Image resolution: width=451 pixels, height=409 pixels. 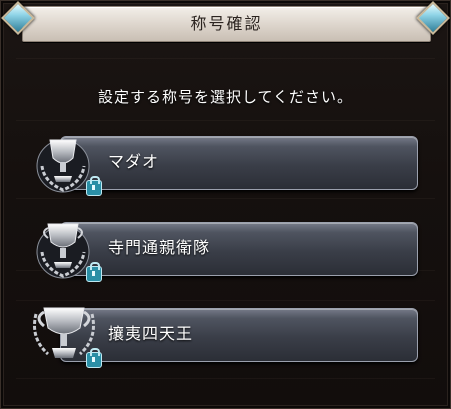 I want to click on dialog-title: 称号確認, so click(x=226, y=23).